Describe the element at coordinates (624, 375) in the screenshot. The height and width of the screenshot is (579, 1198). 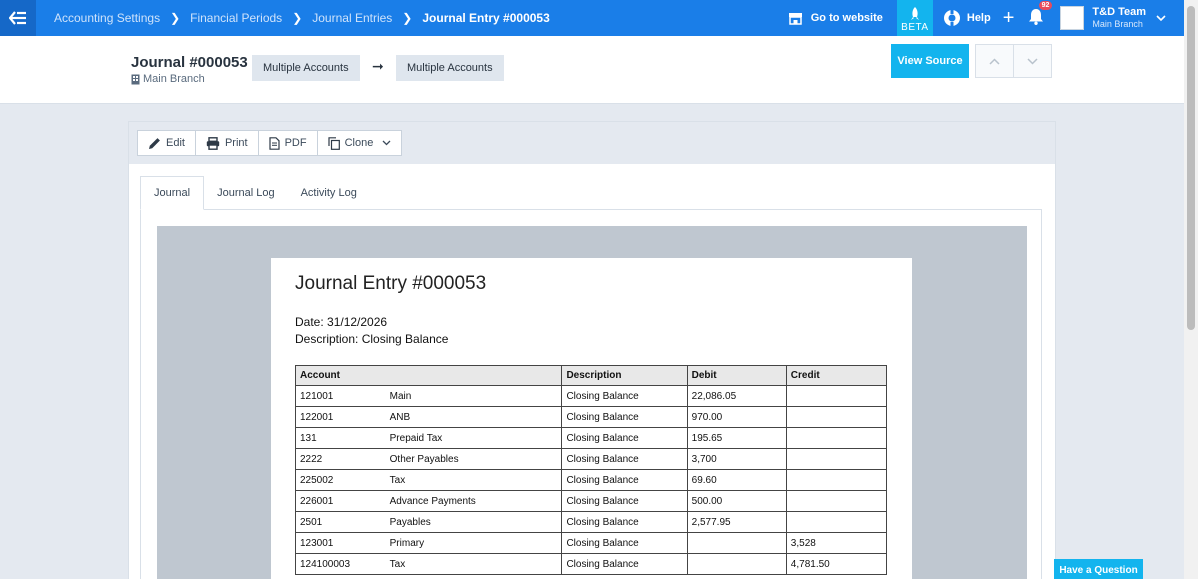
I see `column-header-description: Description` at that location.